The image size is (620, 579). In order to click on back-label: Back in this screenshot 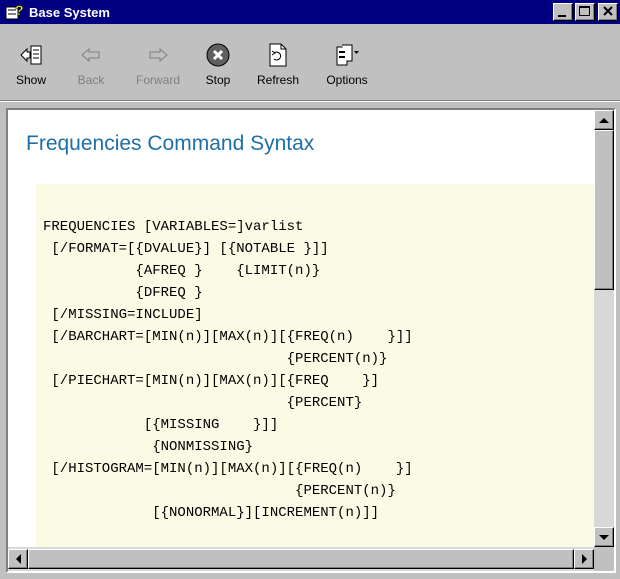, I will do `click(91, 80)`.